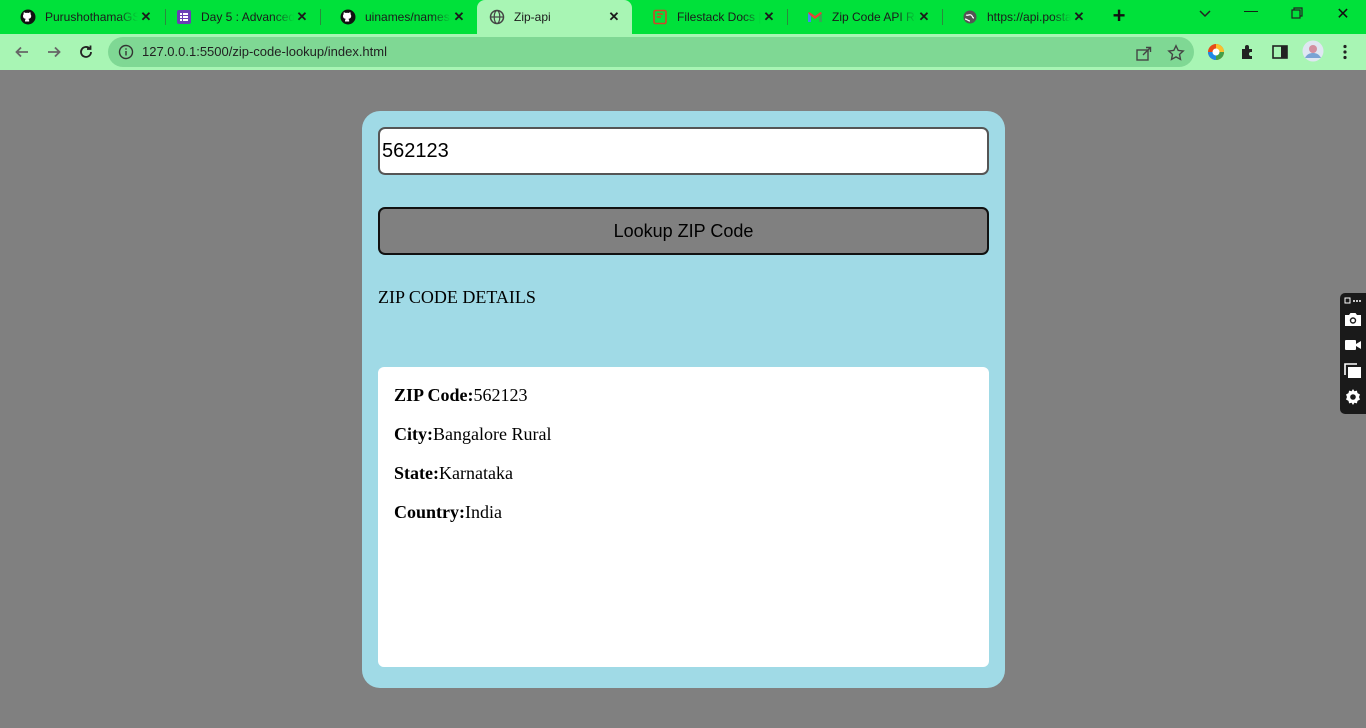 This screenshot has width=1366, height=728. I want to click on tab-title: https://api.postal, so click(1029, 17).